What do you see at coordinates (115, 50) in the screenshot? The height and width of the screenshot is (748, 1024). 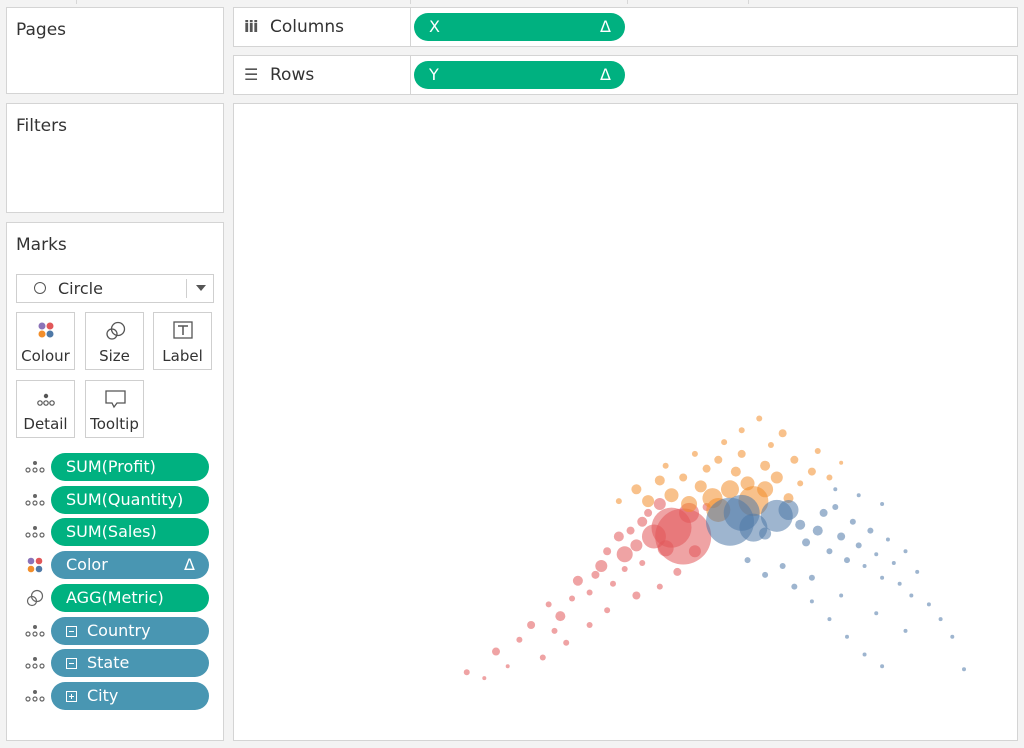 I see `pages-card: Pages` at bounding box center [115, 50].